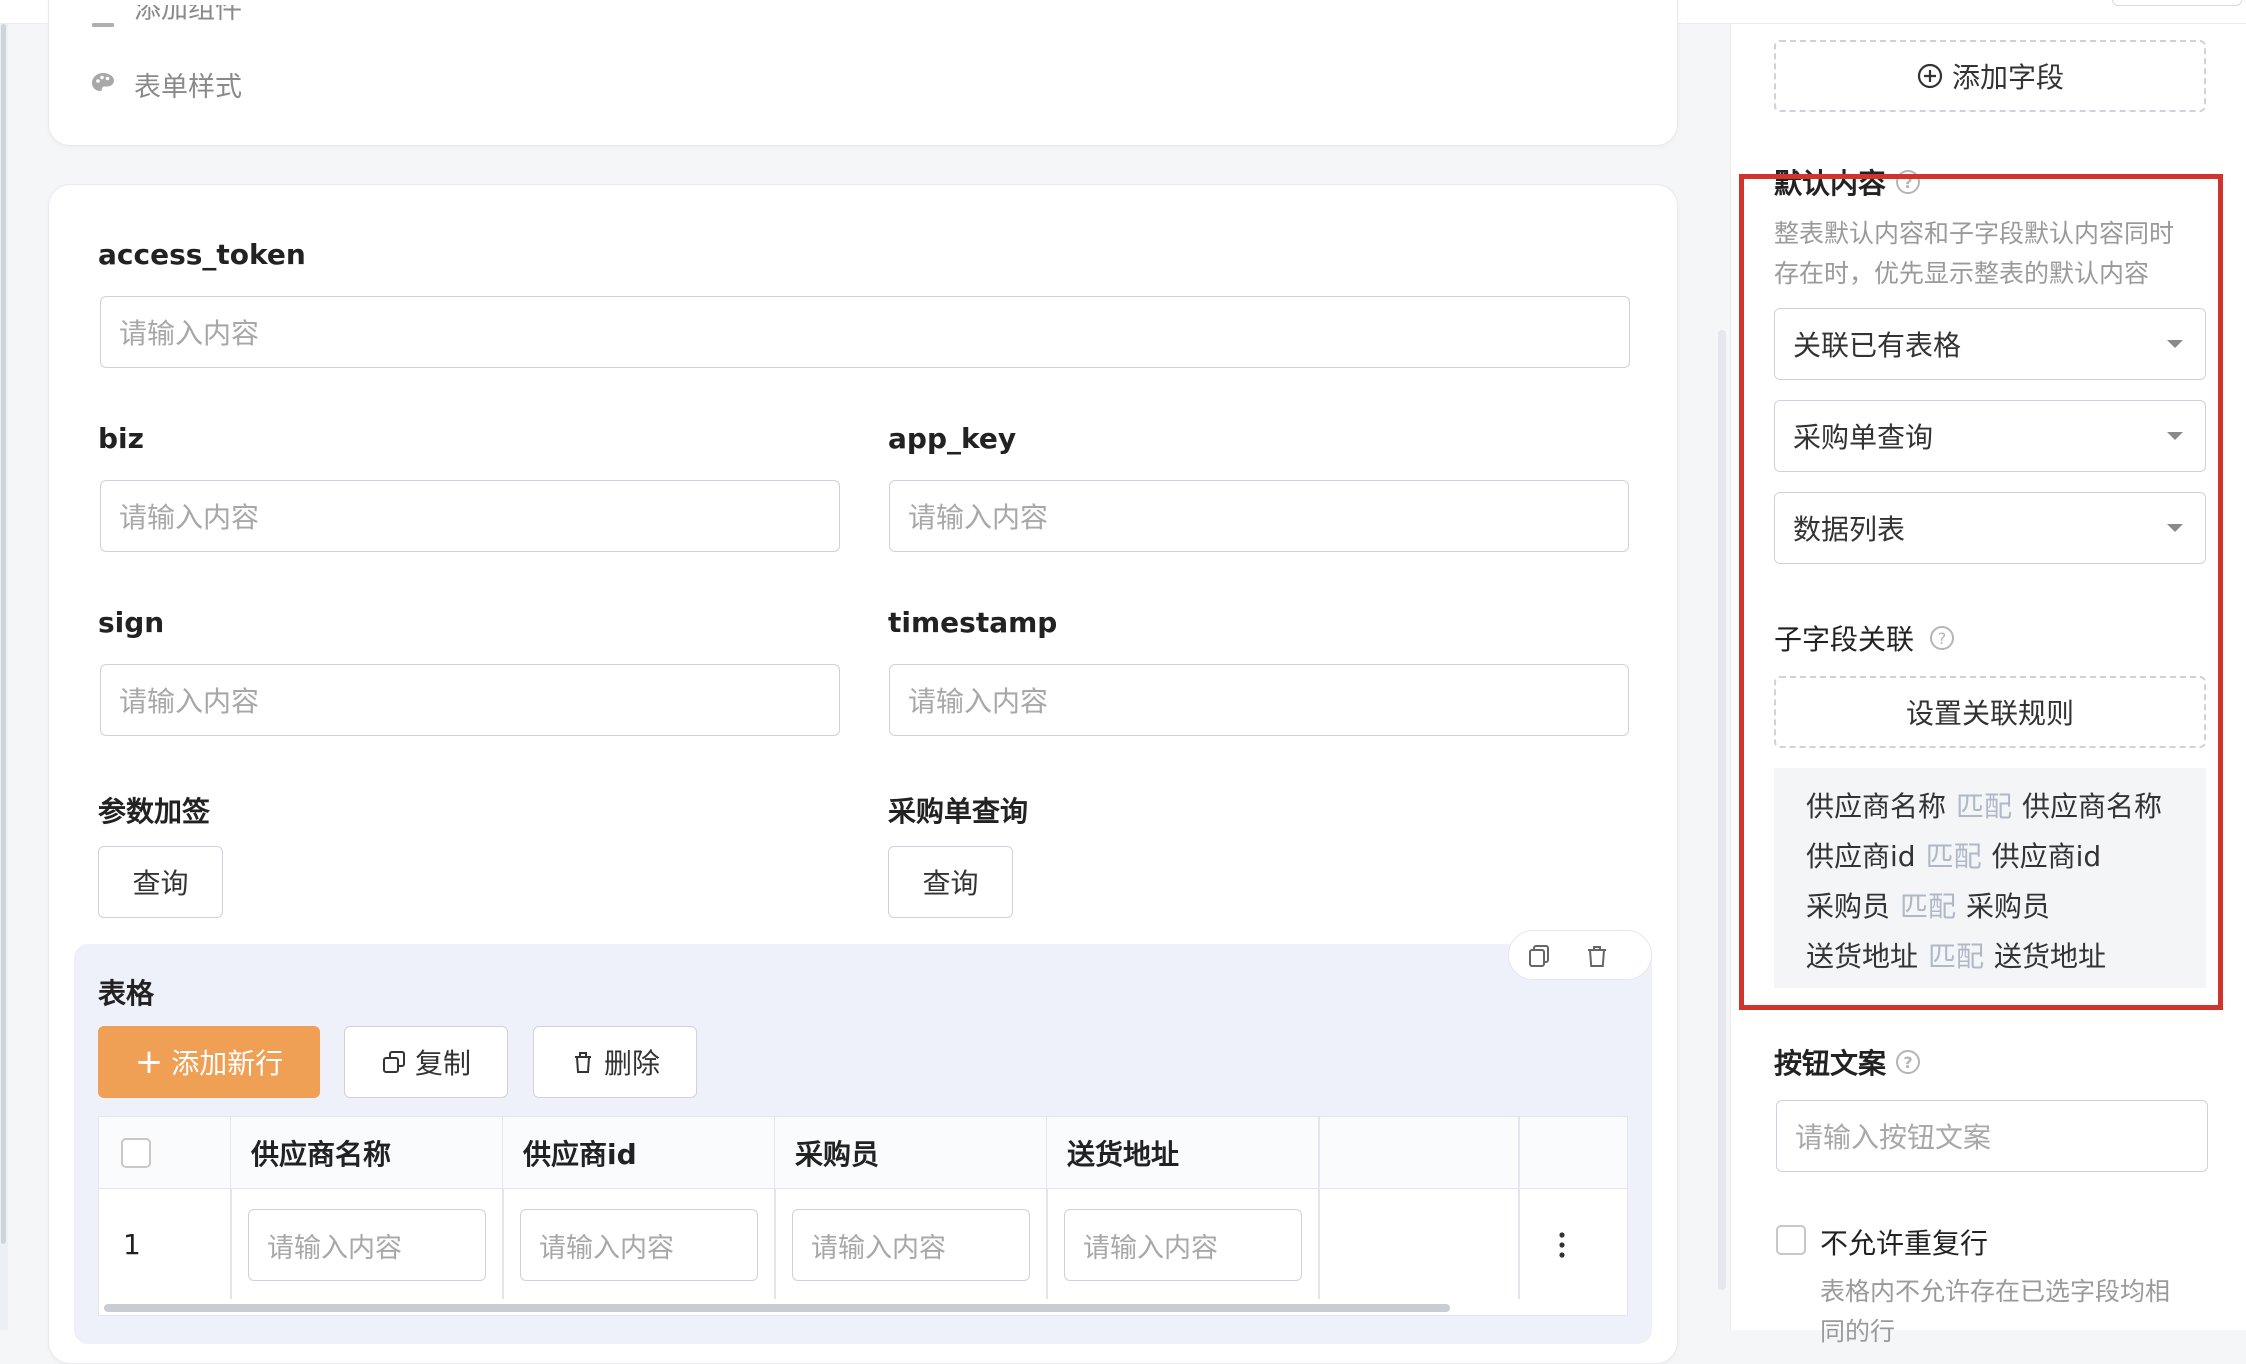 The width and height of the screenshot is (2246, 1364). I want to click on biz-input: 请输入内容, so click(470, 516).